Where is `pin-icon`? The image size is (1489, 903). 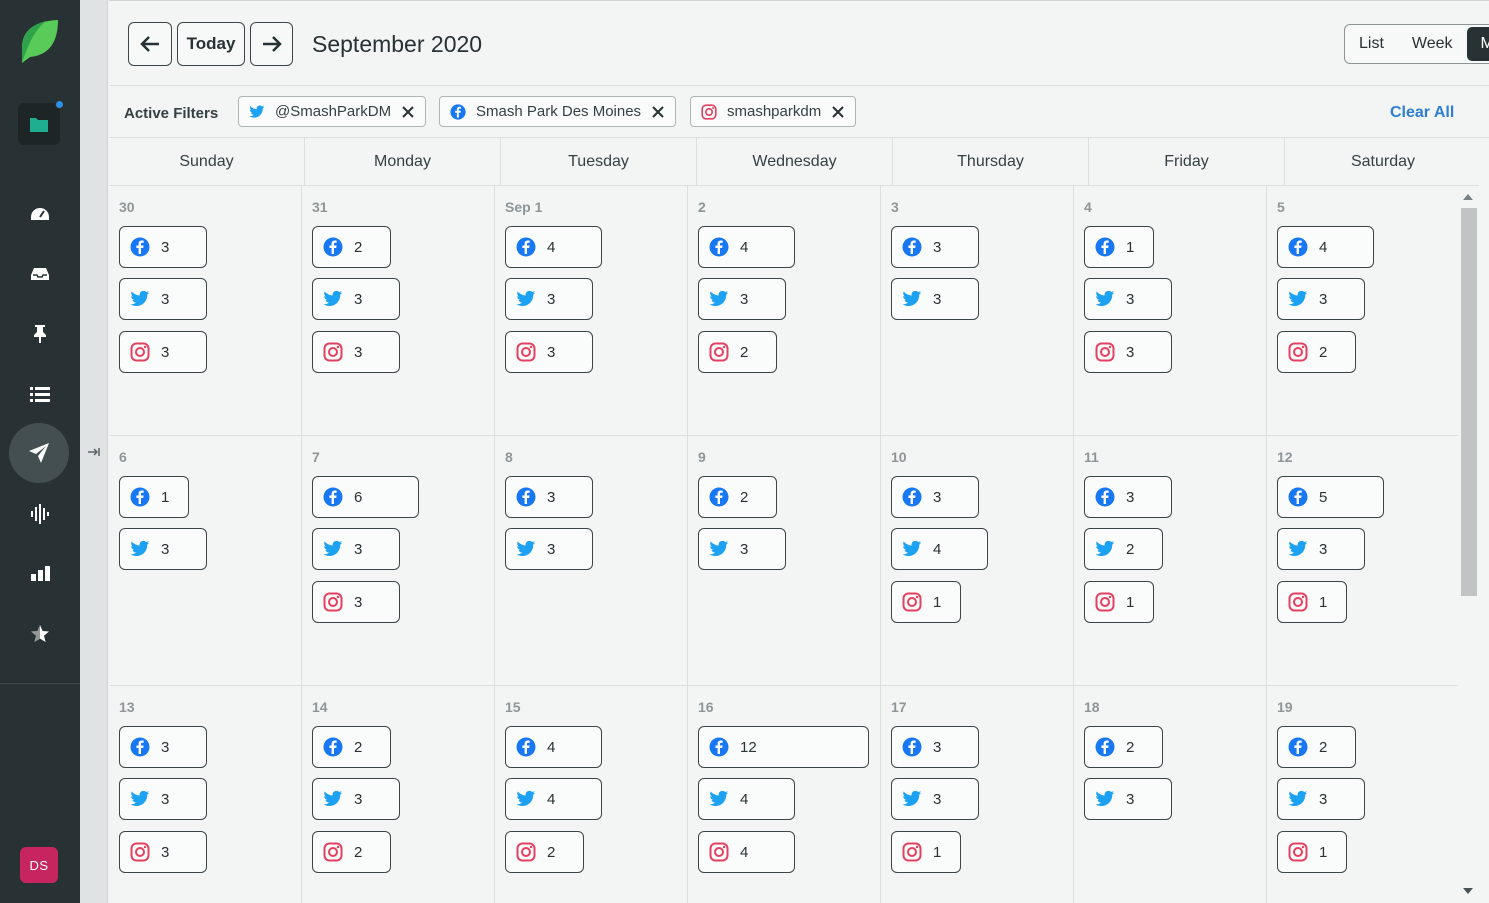
pin-icon is located at coordinates (40, 334).